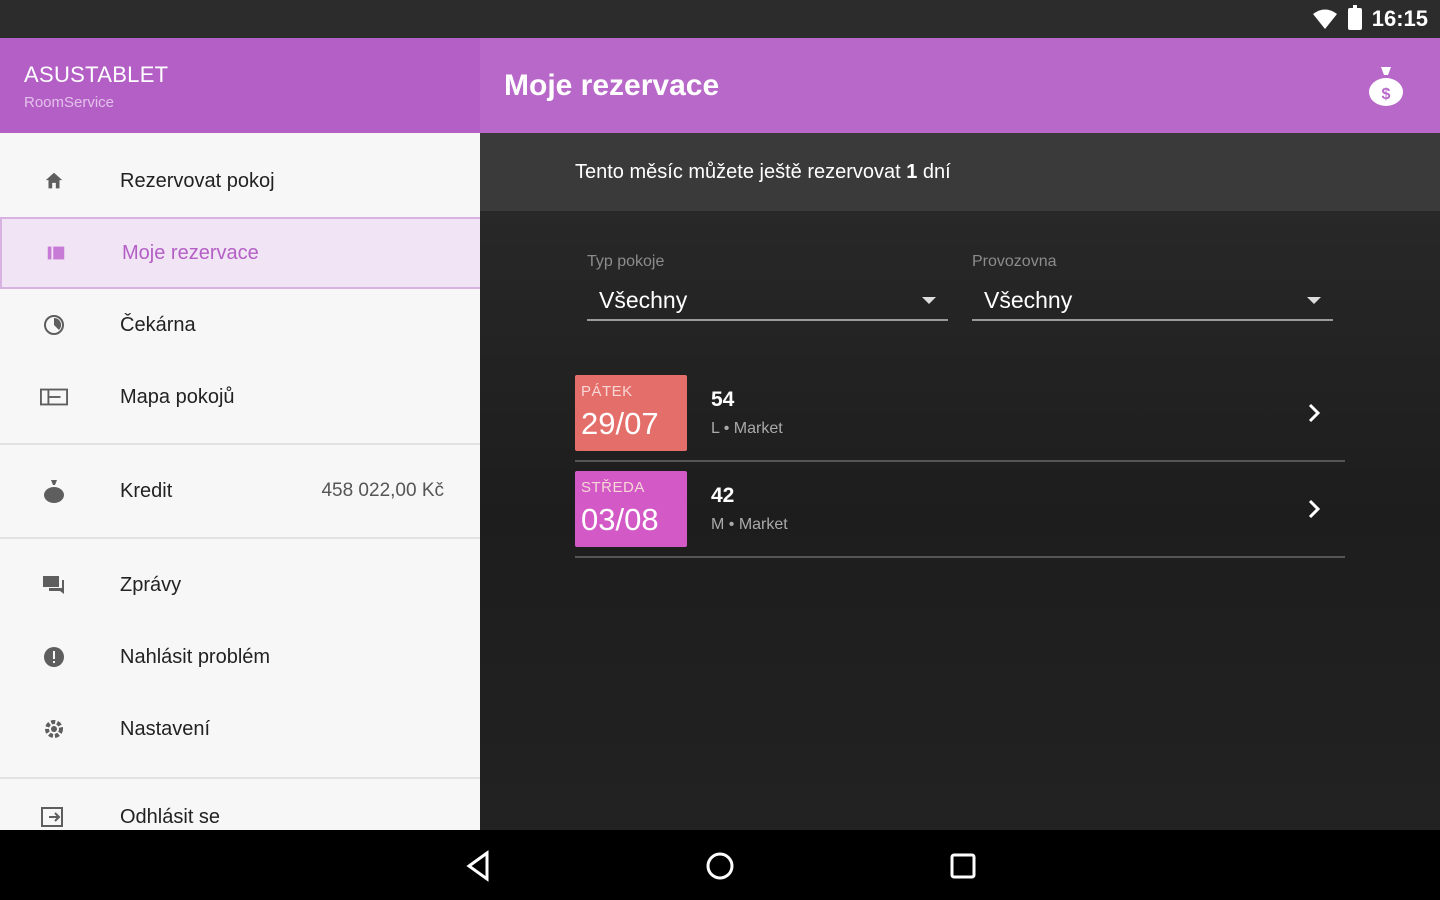 The height and width of the screenshot is (900, 1440). What do you see at coordinates (1152, 301) in the screenshot?
I see `location-dropdown: Všechny` at bounding box center [1152, 301].